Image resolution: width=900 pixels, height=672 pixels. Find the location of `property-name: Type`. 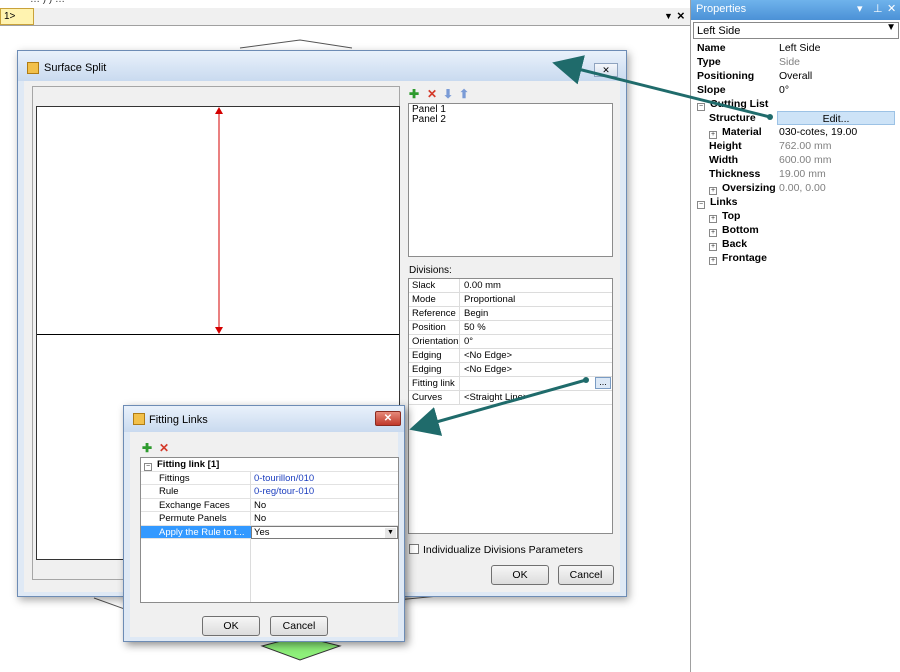

property-name: Type is located at coordinates (709, 62).